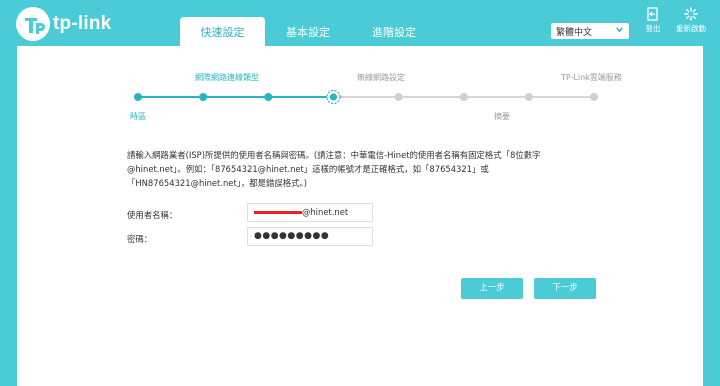  I want to click on password-input: ●●●●●●●●●, so click(310, 236).